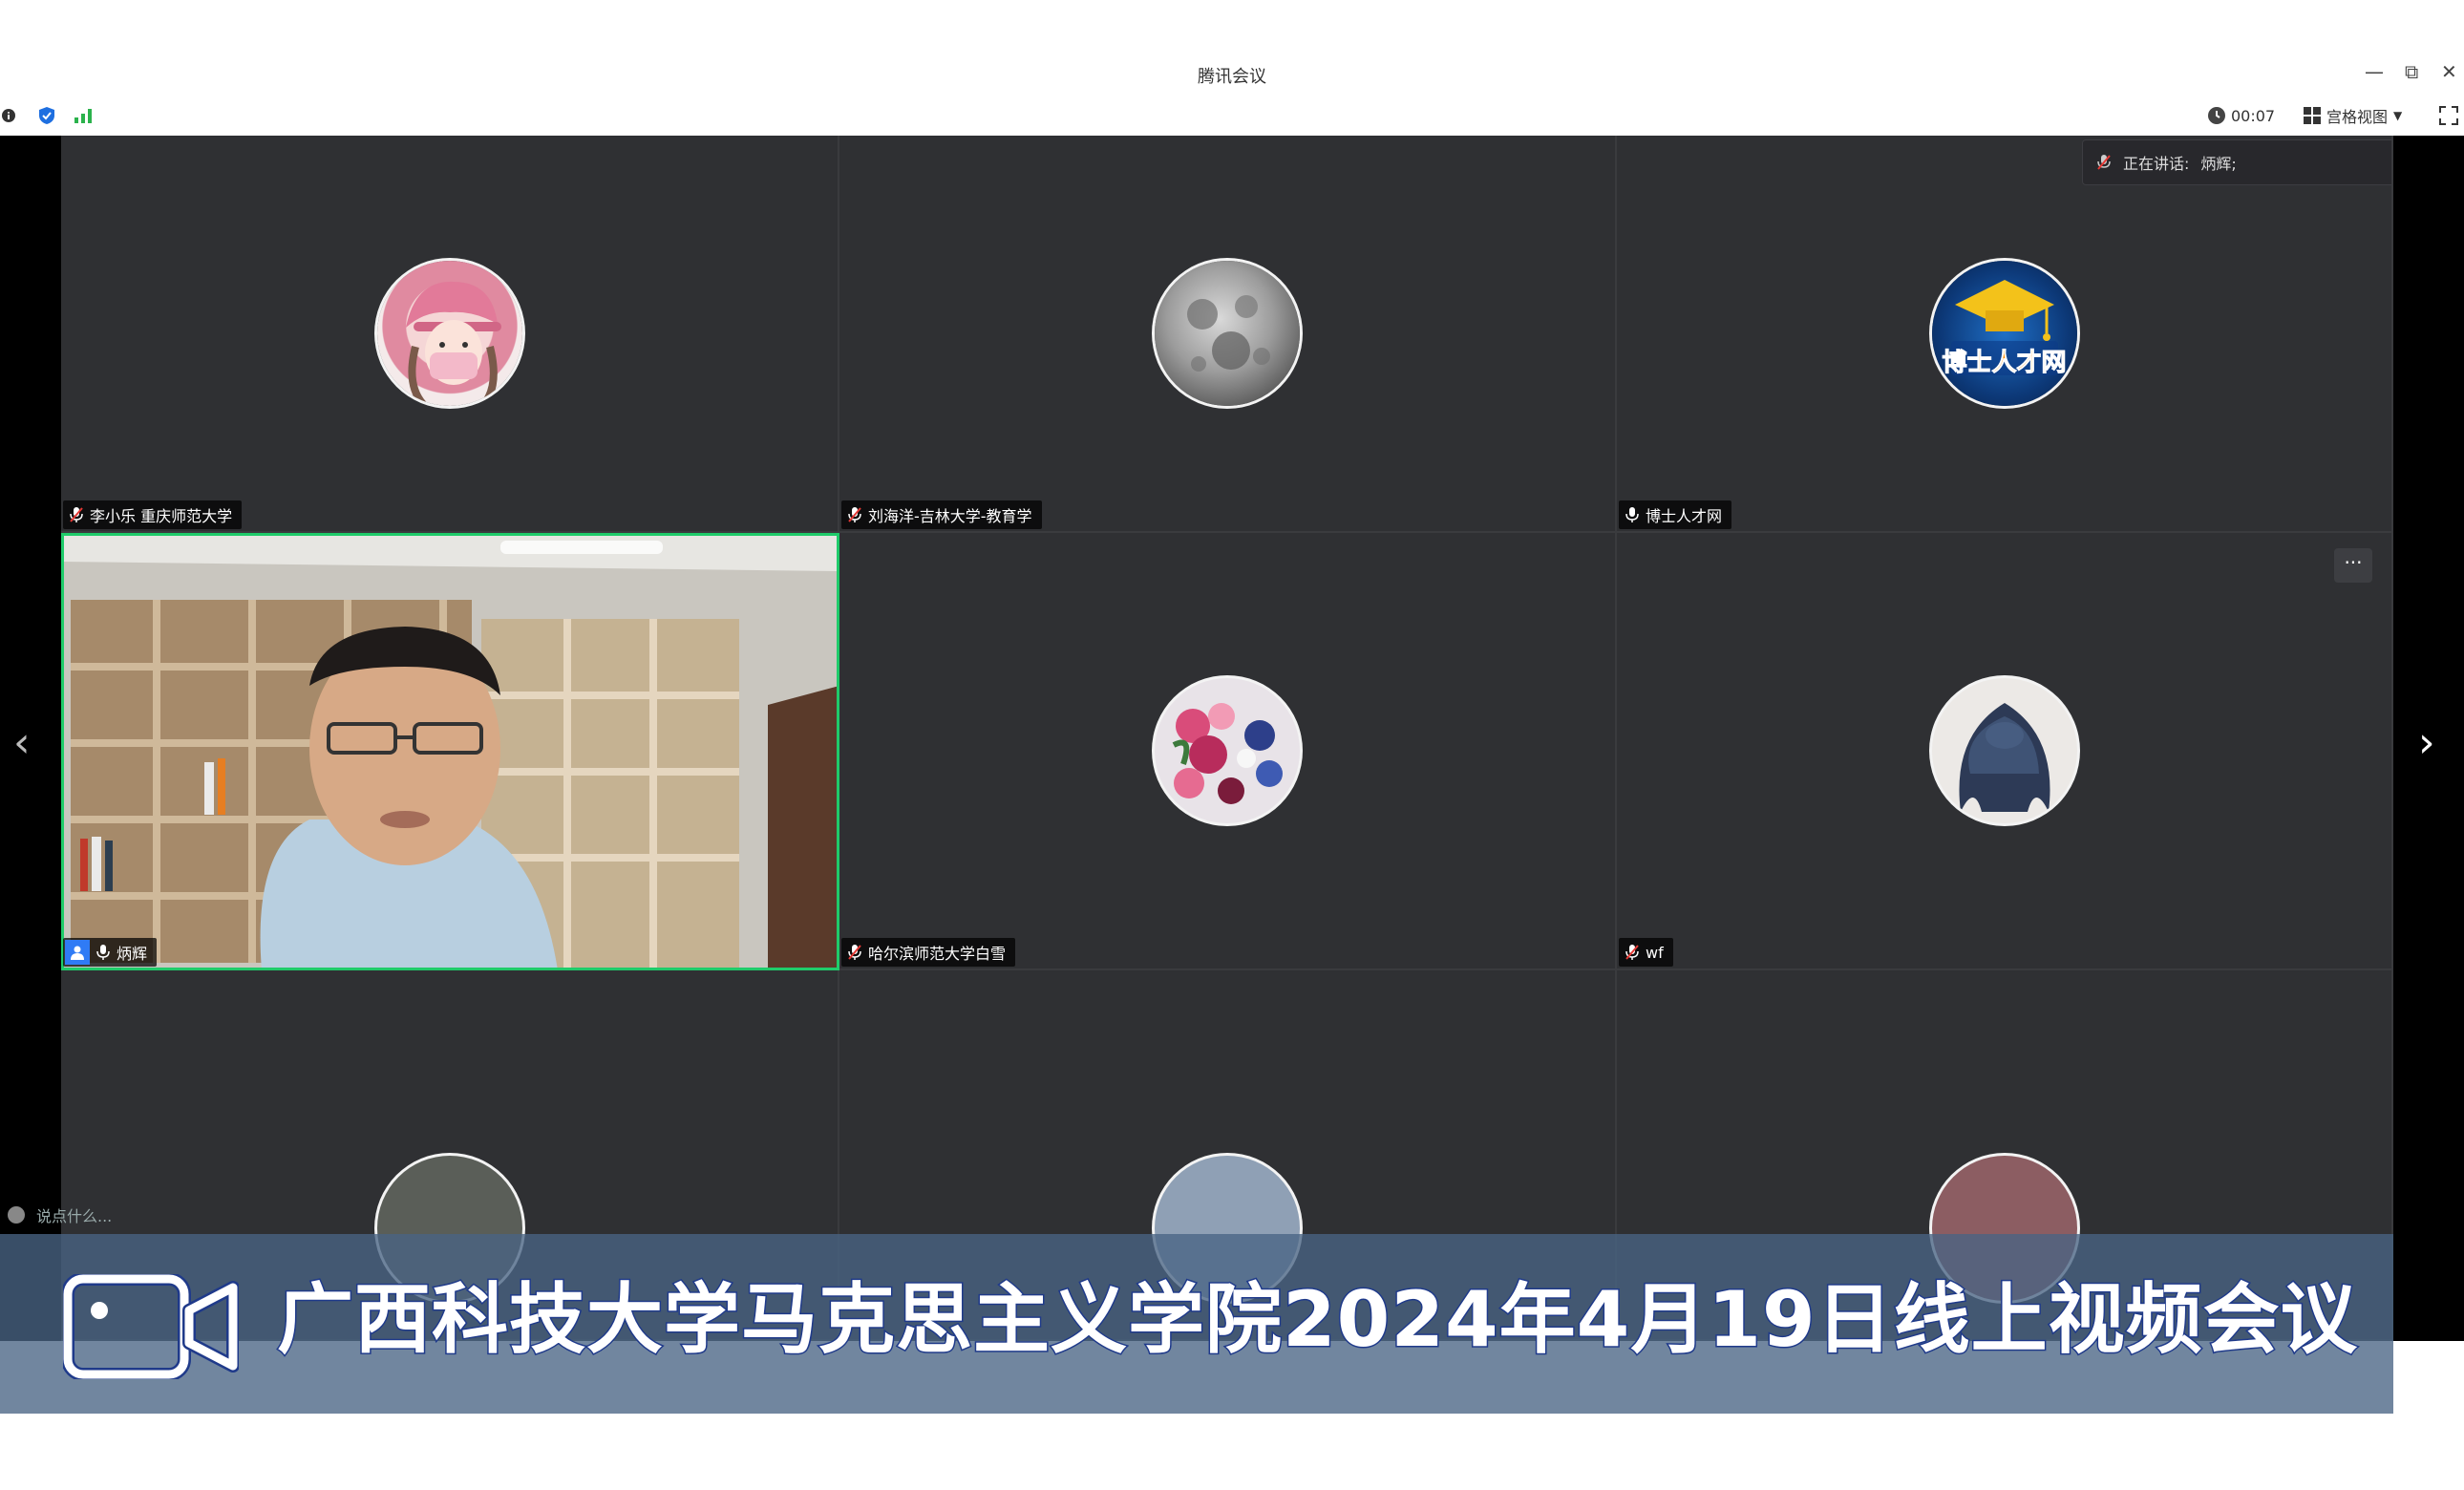 This screenshot has height=1490, width=2464. What do you see at coordinates (1655, 953) in the screenshot?
I see `participant-name: wf` at bounding box center [1655, 953].